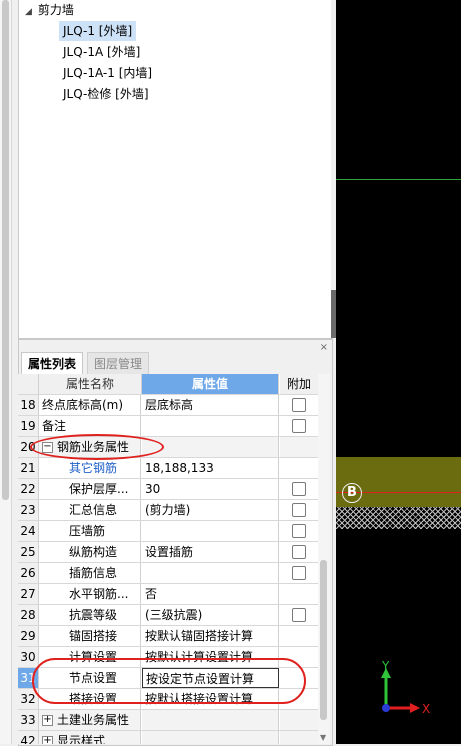 The width and height of the screenshot is (461, 746). I want to click on collapse-icon: −, so click(47, 447).